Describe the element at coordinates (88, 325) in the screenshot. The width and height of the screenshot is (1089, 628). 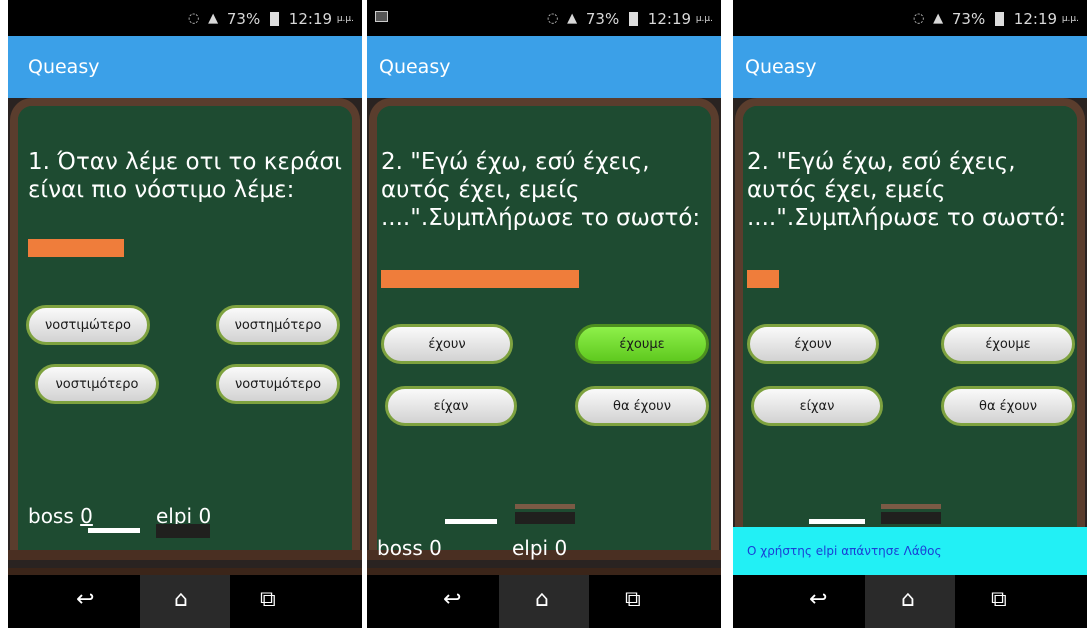
I see `answer-button-1: νοστιμώτερο` at that location.